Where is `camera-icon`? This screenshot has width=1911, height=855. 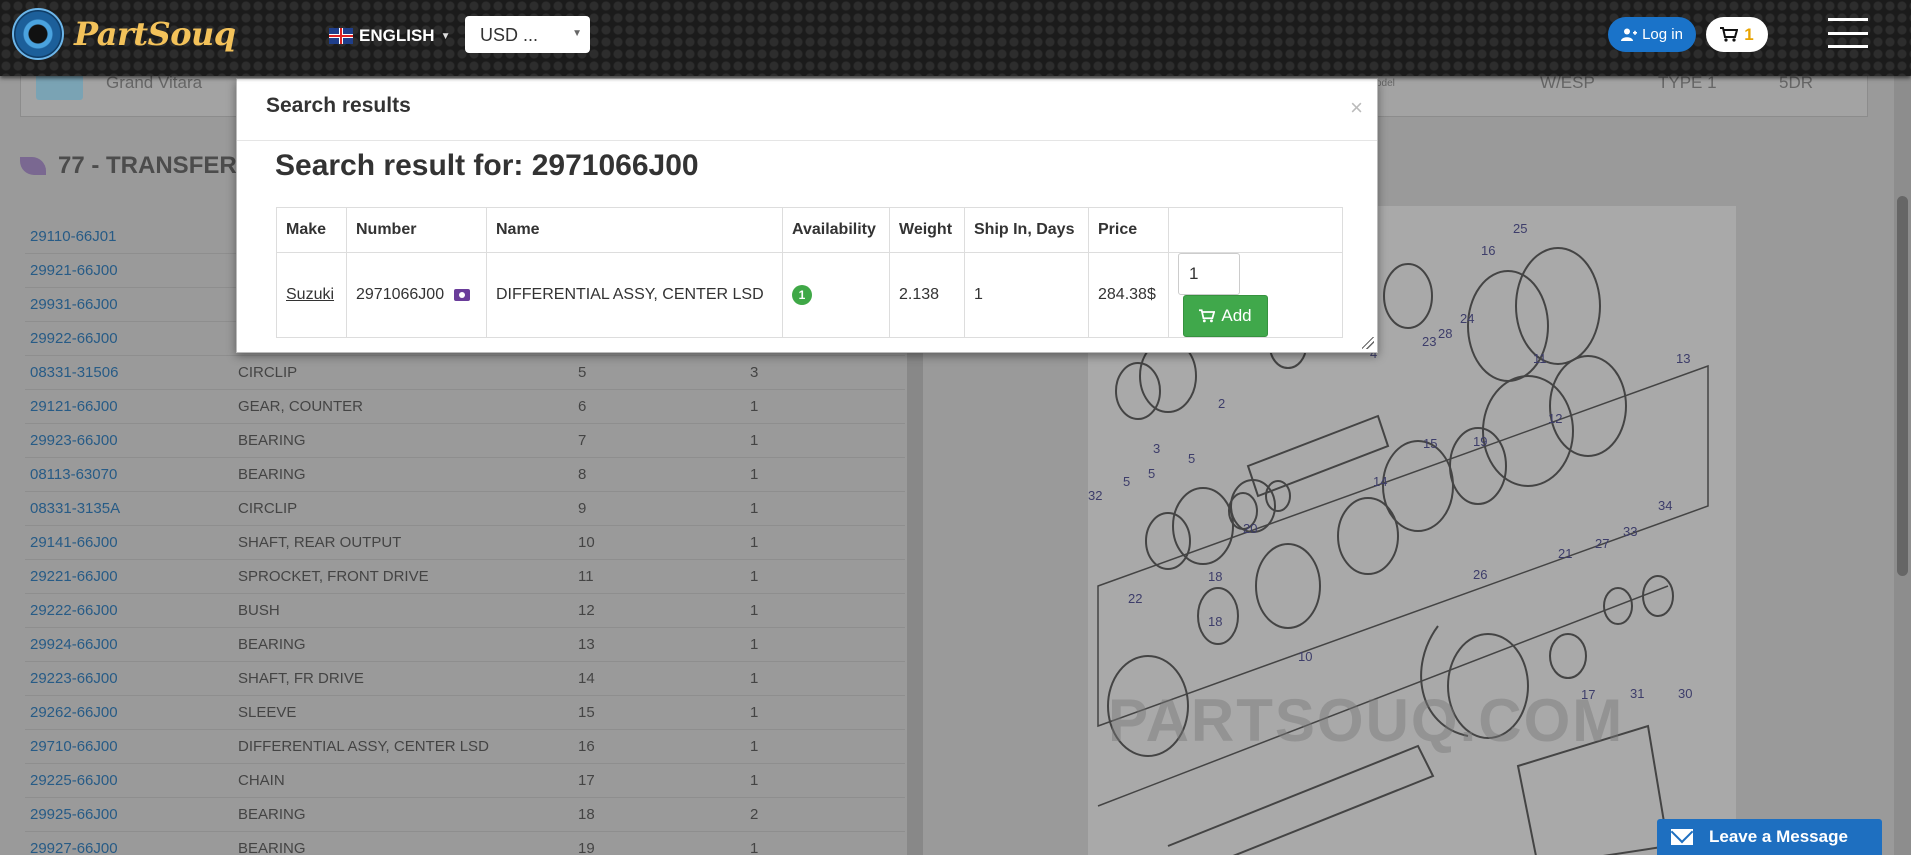 camera-icon is located at coordinates (462, 294).